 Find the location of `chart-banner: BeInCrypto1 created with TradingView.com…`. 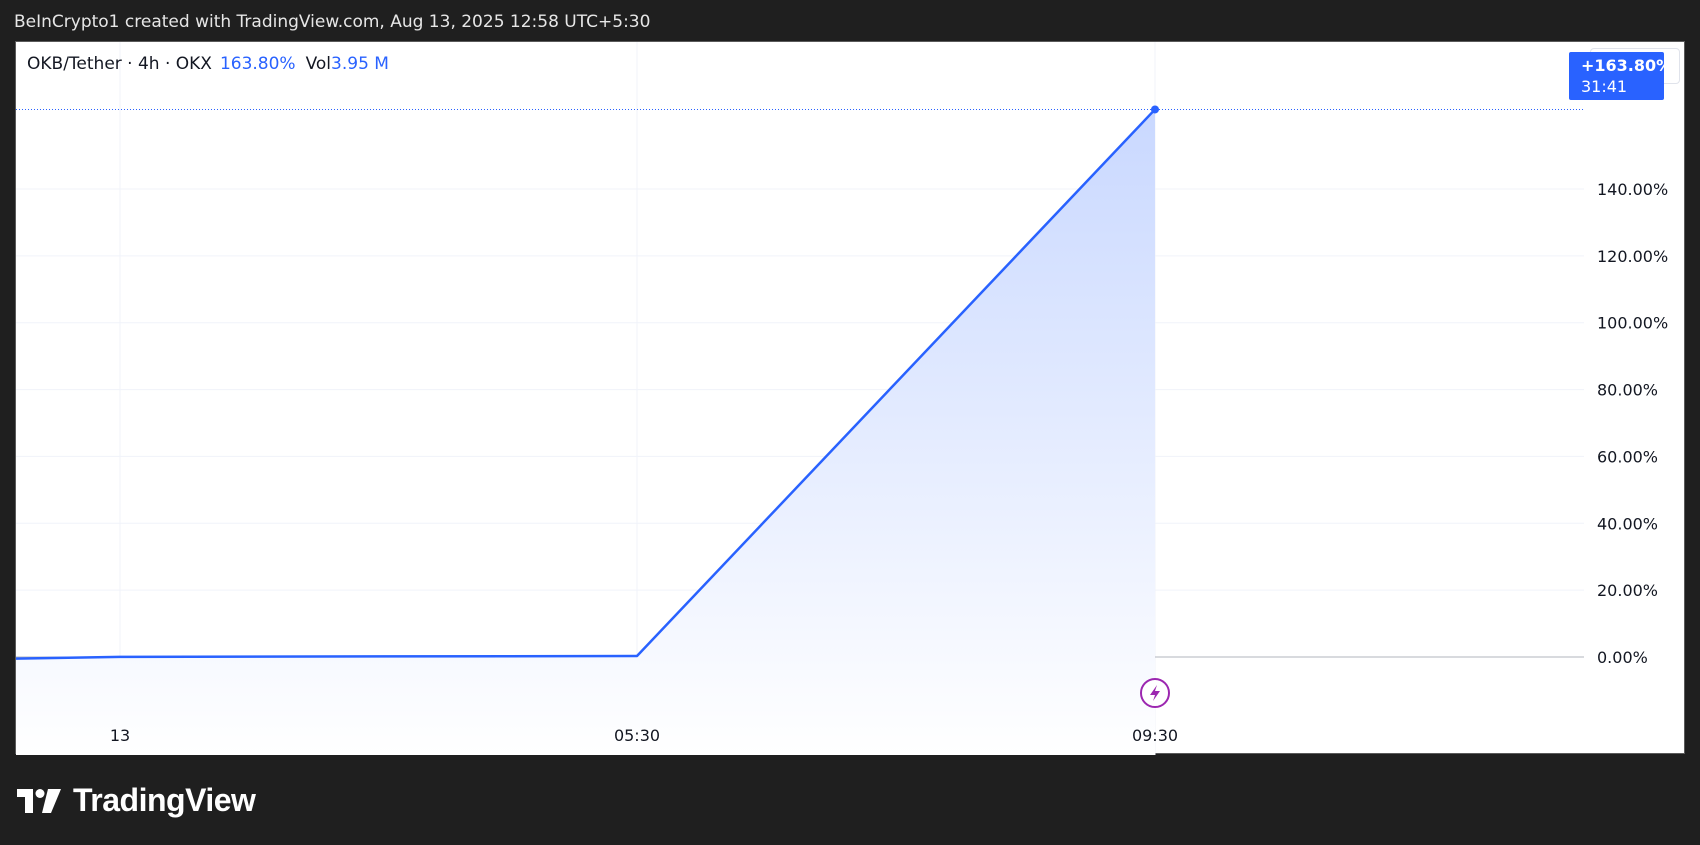

chart-banner: BeInCrypto1 created with TradingView.com… is located at coordinates (332, 22).